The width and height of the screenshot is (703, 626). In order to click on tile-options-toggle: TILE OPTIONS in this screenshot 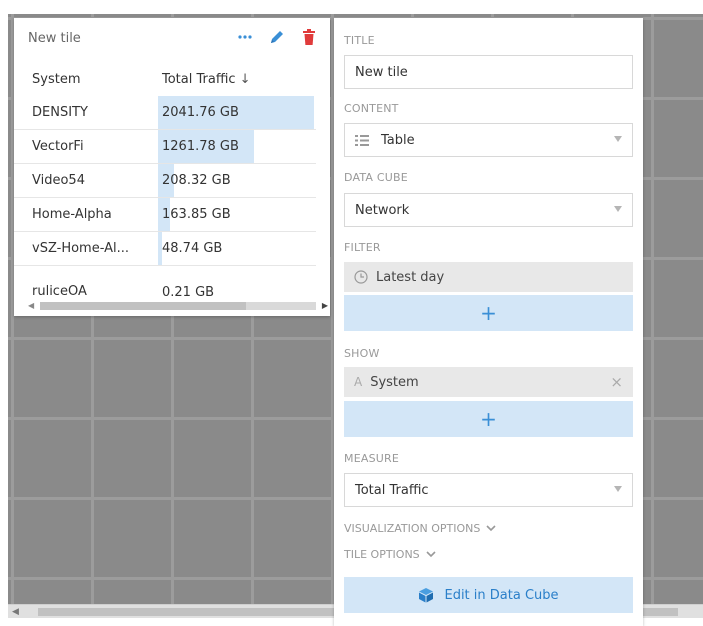, I will do `click(390, 554)`.